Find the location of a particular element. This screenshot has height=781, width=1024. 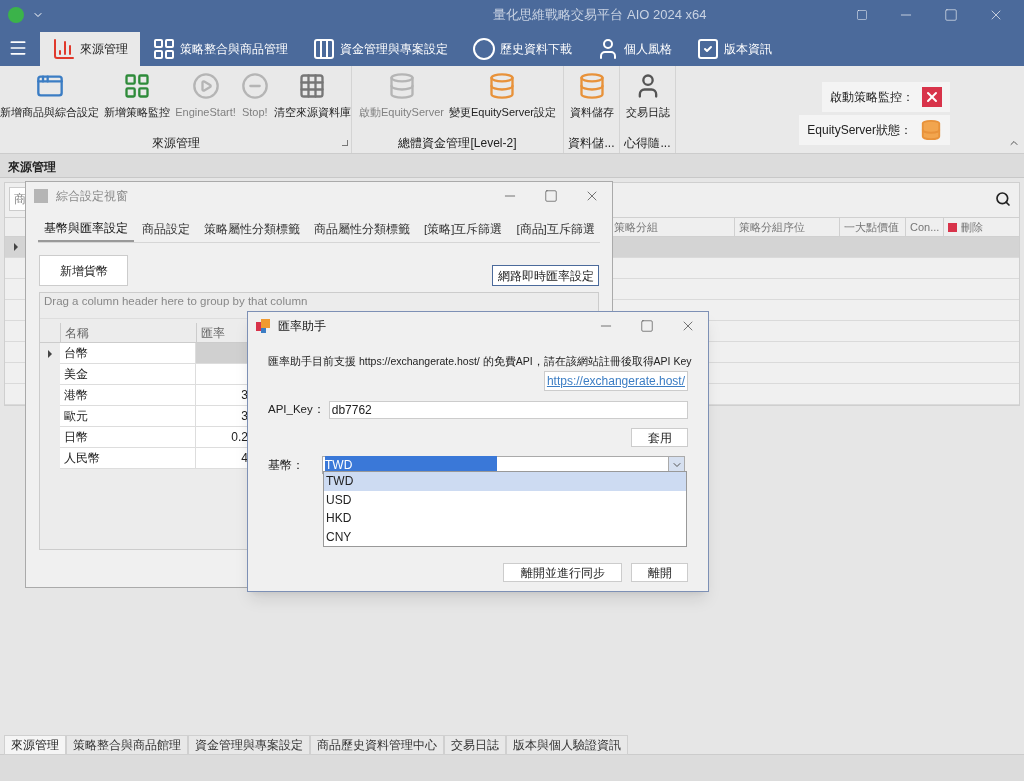

group-hint: Drag a column header here to group by that column is located at coordinates (176, 301).